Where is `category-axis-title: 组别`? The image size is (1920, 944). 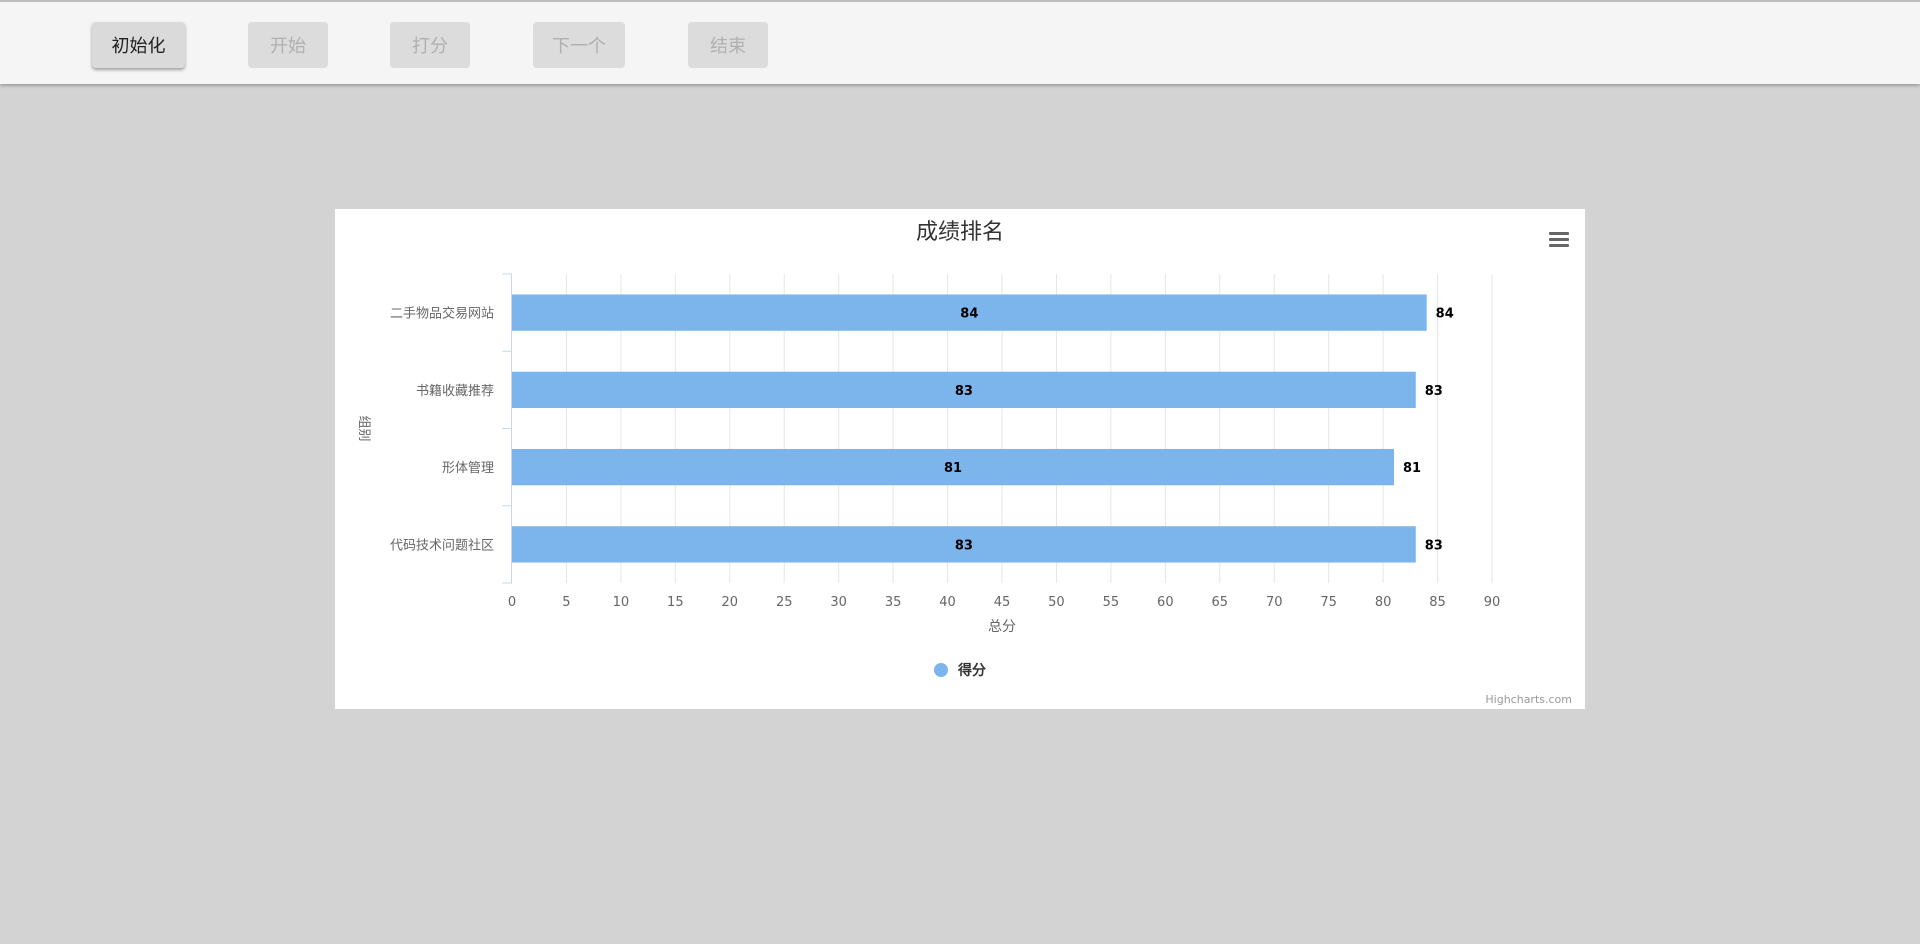
category-axis-title: 组别 is located at coordinates (363, 428).